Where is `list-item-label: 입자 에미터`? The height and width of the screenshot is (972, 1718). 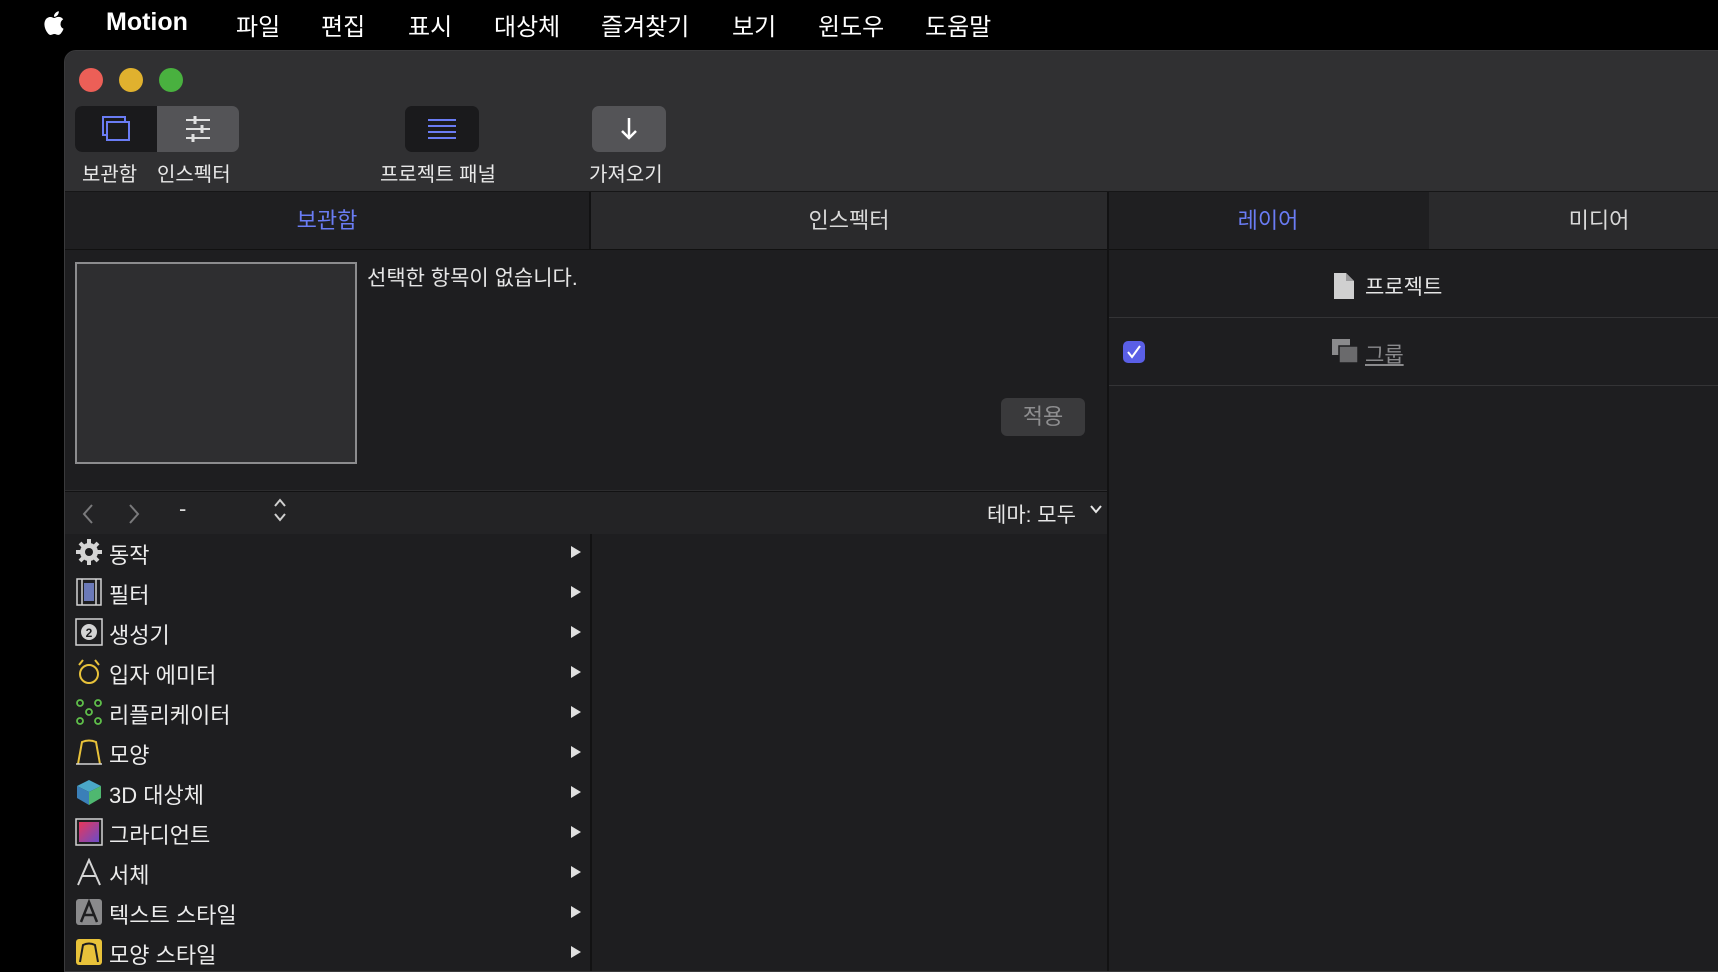
list-item-label: 입자 에미터 is located at coordinates (163, 675).